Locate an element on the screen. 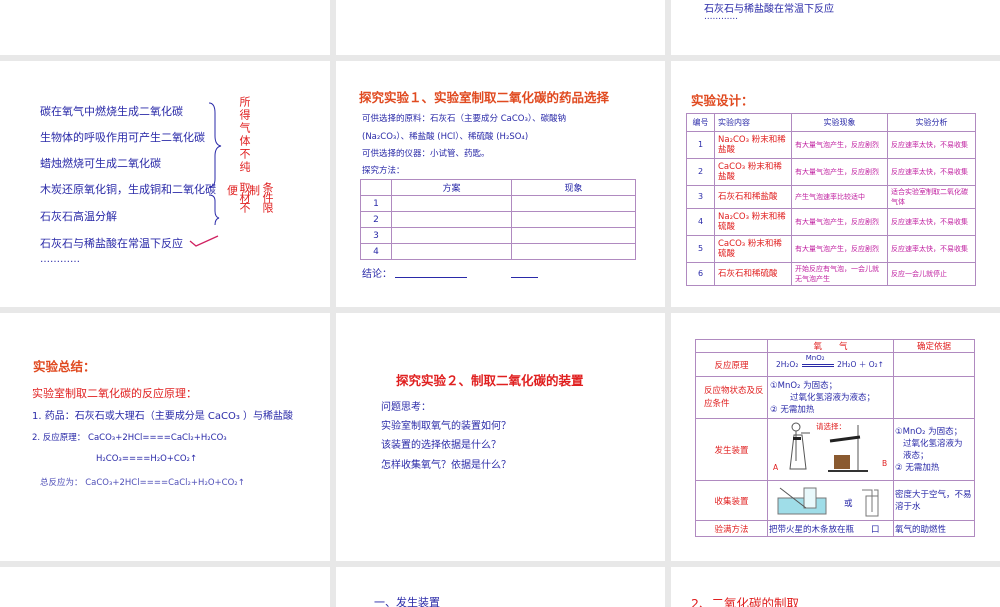  slide-title: 一、发生装置 is located at coordinates (407, 601).